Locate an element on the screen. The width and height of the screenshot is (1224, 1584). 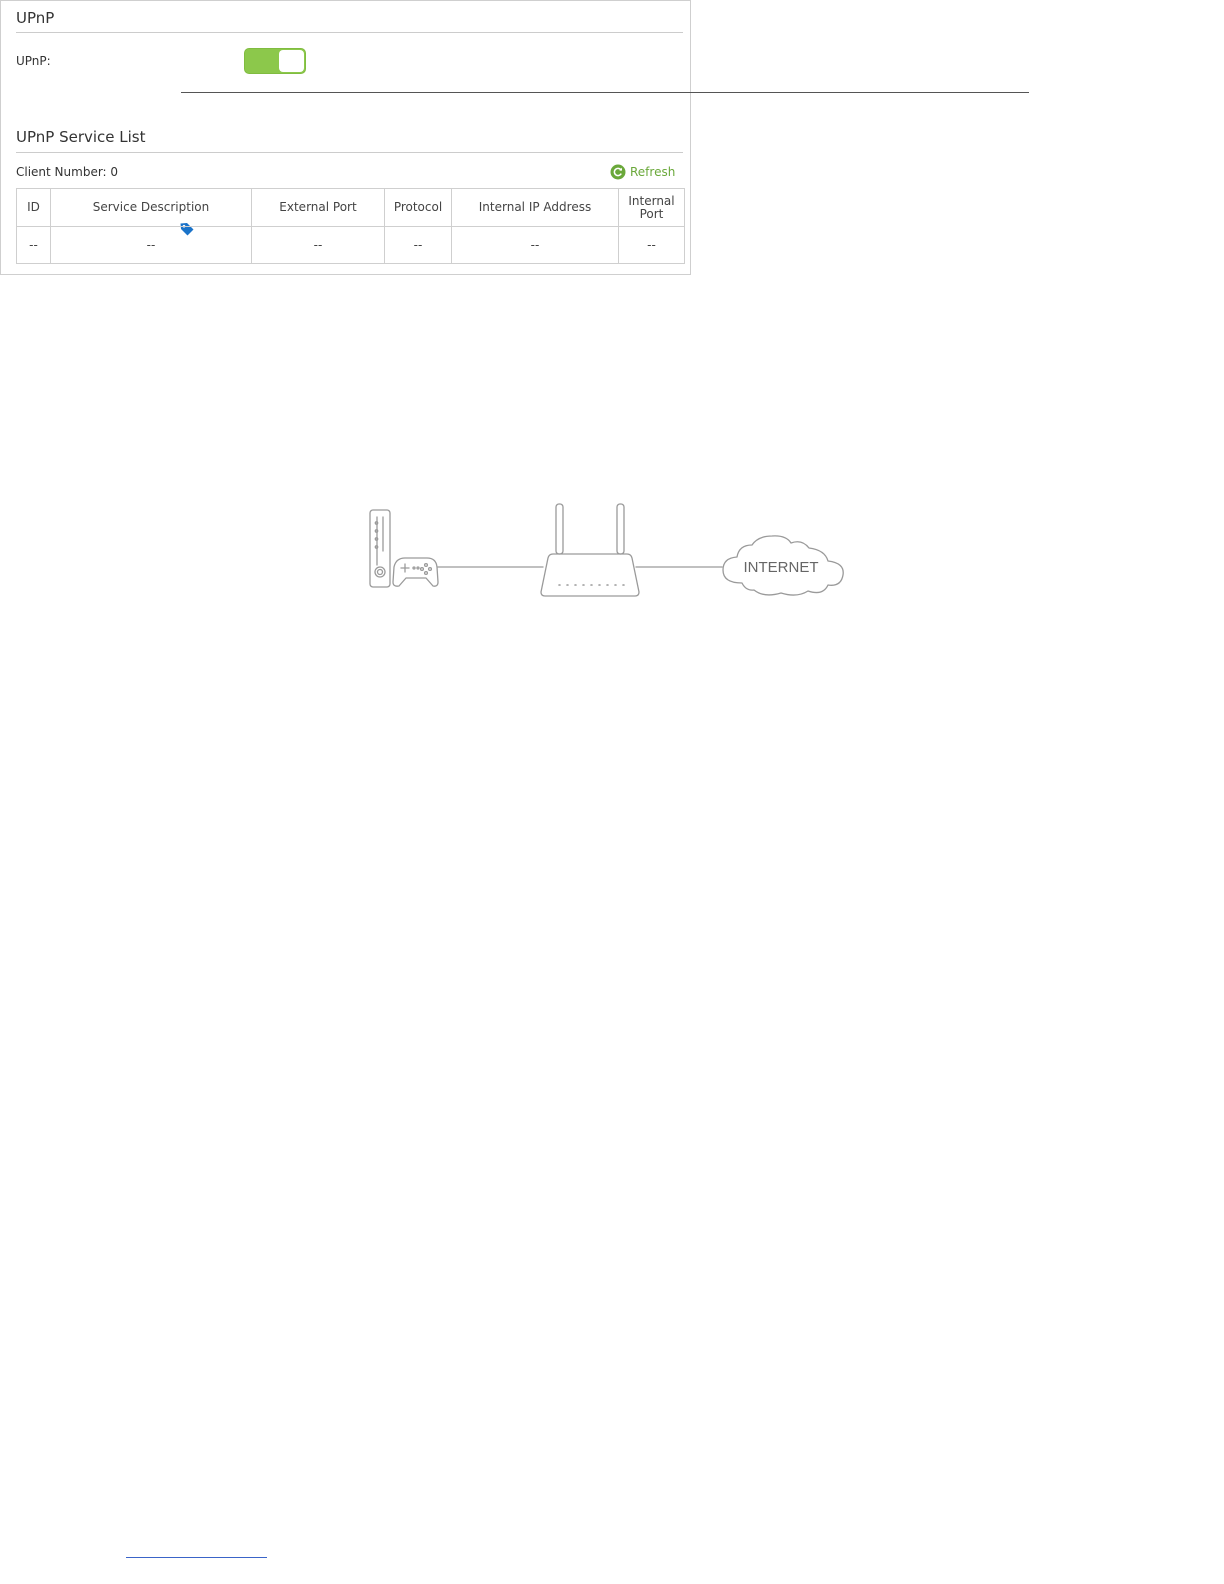
refresh-button: Refresh is located at coordinates (642, 172).